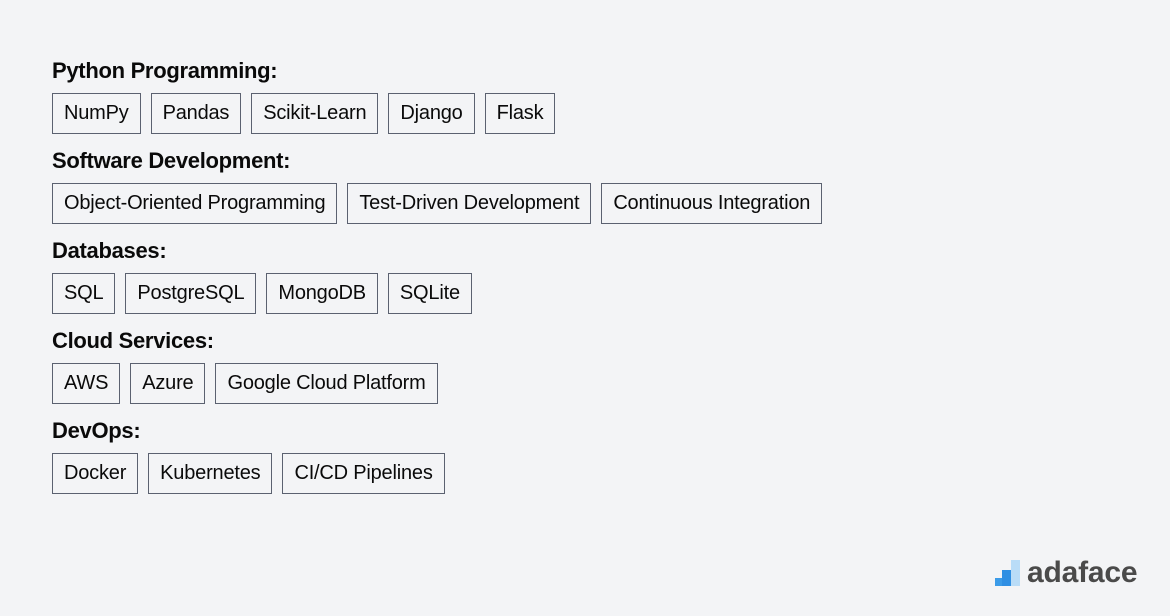  What do you see at coordinates (96, 113) in the screenshot?
I see `skill-chip: NumPy` at bounding box center [96, 113].